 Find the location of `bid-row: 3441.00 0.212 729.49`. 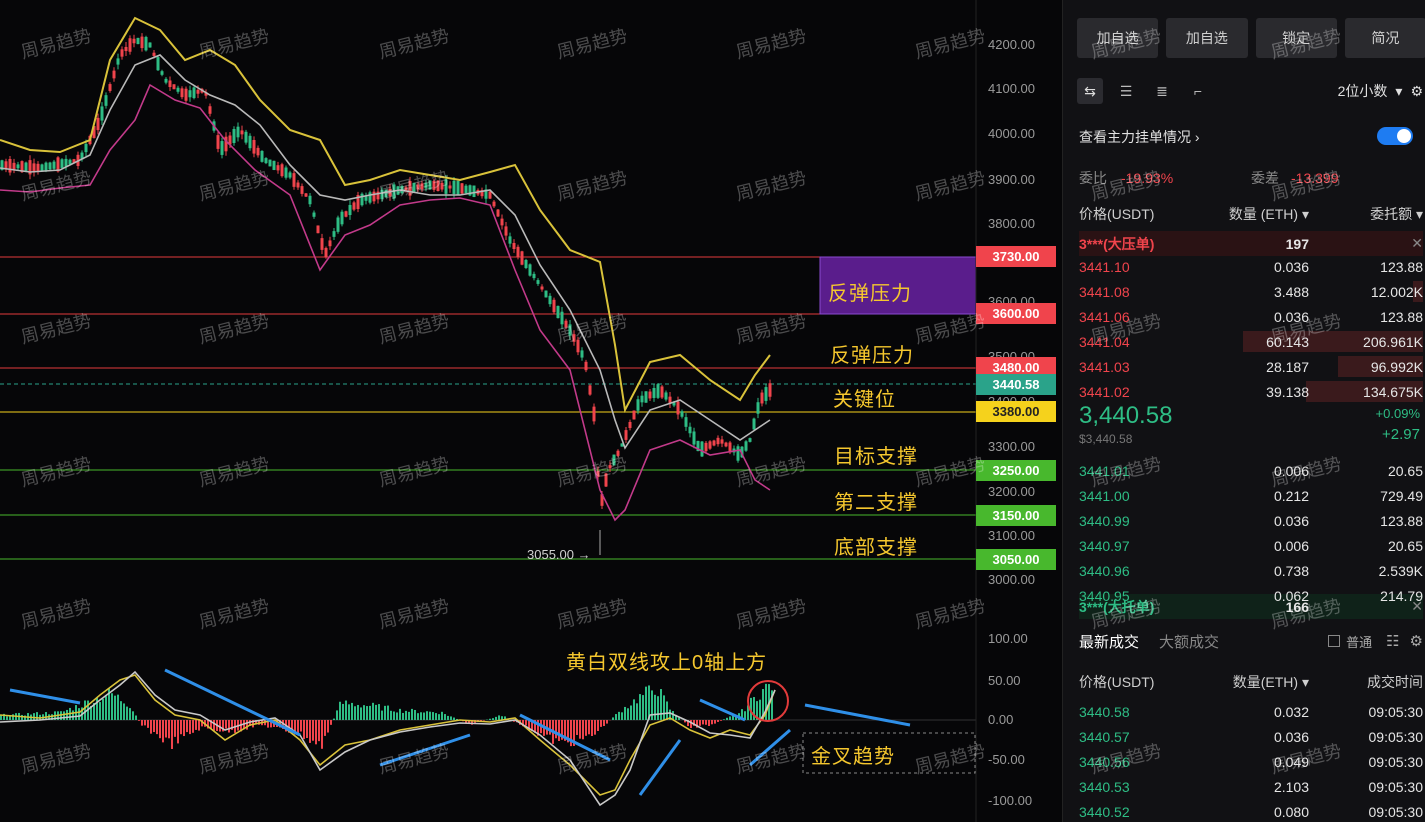

bid-row: 3441.00 0.212 729.49 is located at coordinates (1251, 495).